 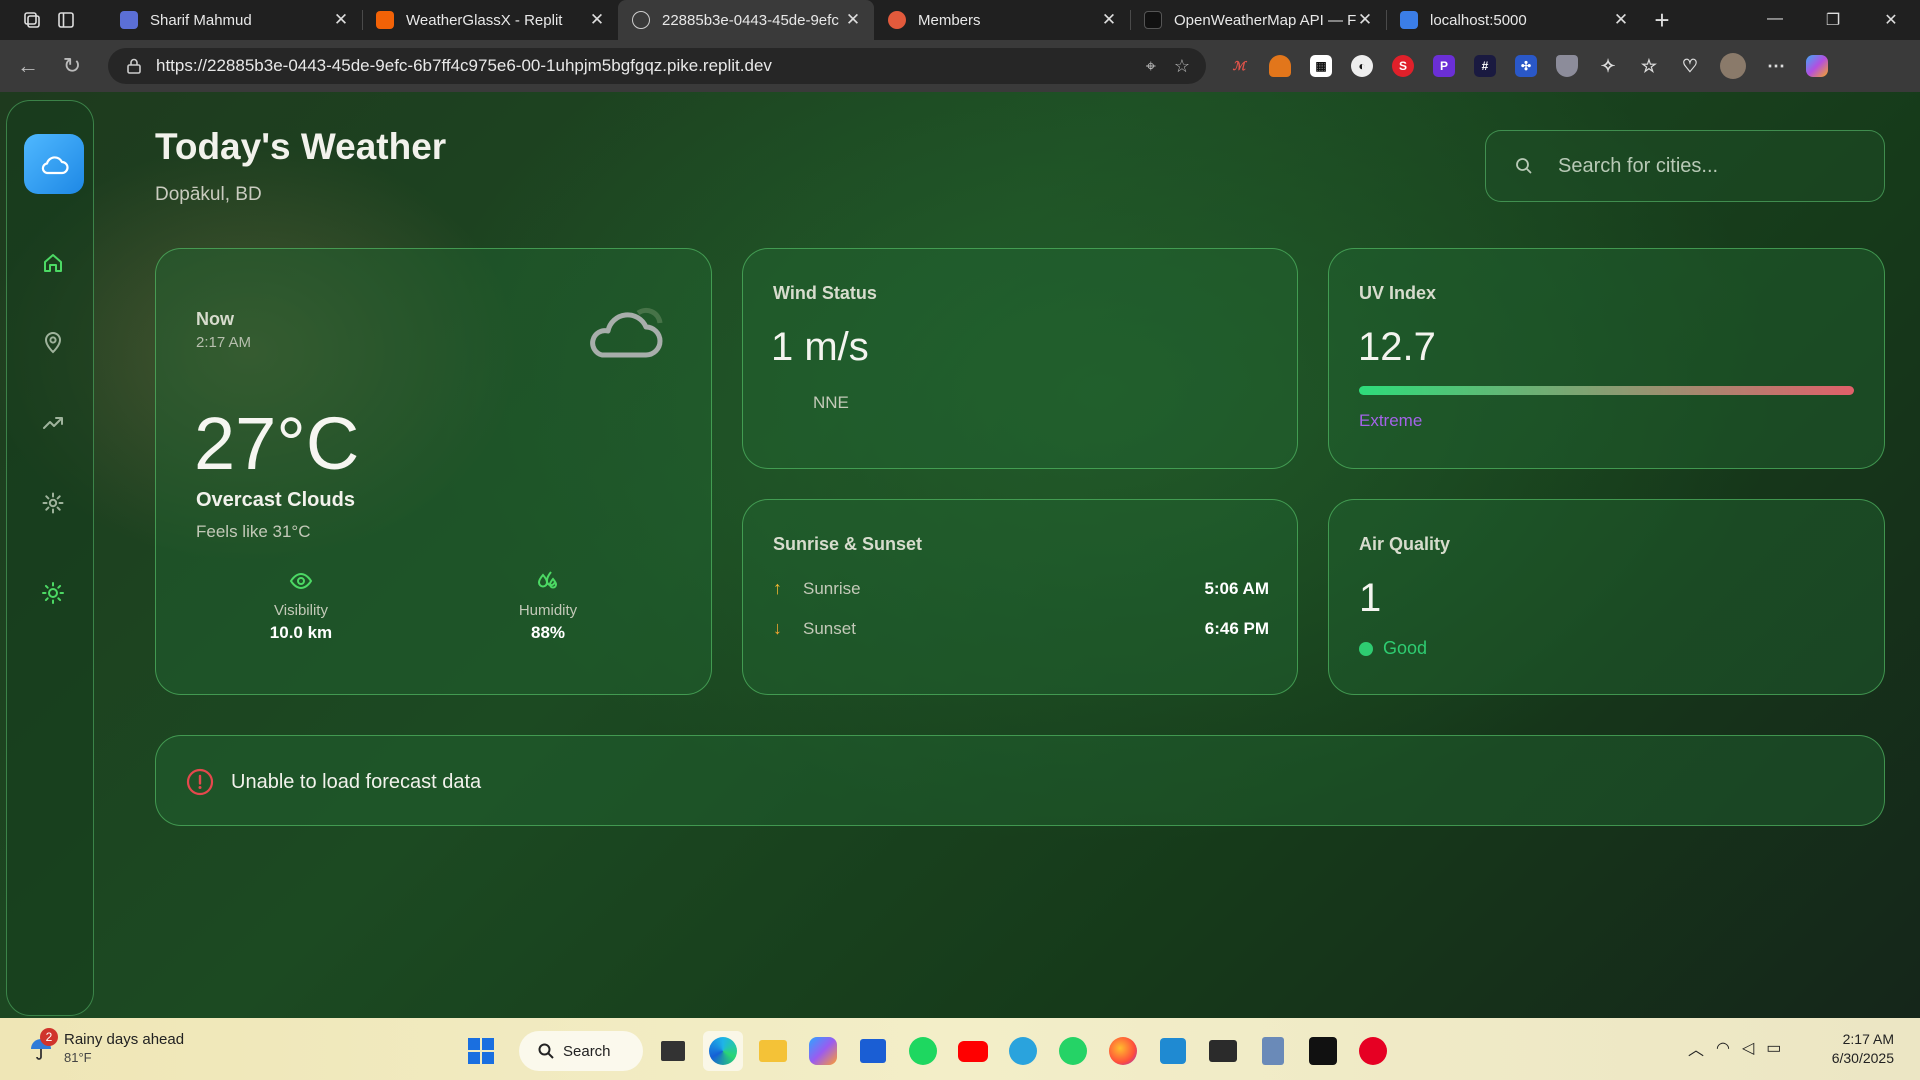 I want to click on tab-weatherglassx-replit: WeatherGlassX - Replit ✕, so click(x=490, y=20).